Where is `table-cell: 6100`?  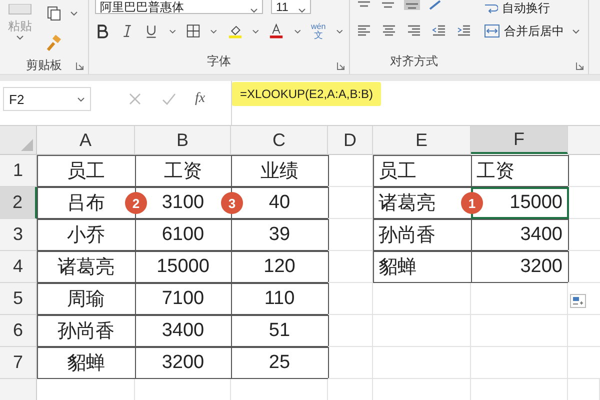 table-cell: 6100 is located at coordinates (183, 234).